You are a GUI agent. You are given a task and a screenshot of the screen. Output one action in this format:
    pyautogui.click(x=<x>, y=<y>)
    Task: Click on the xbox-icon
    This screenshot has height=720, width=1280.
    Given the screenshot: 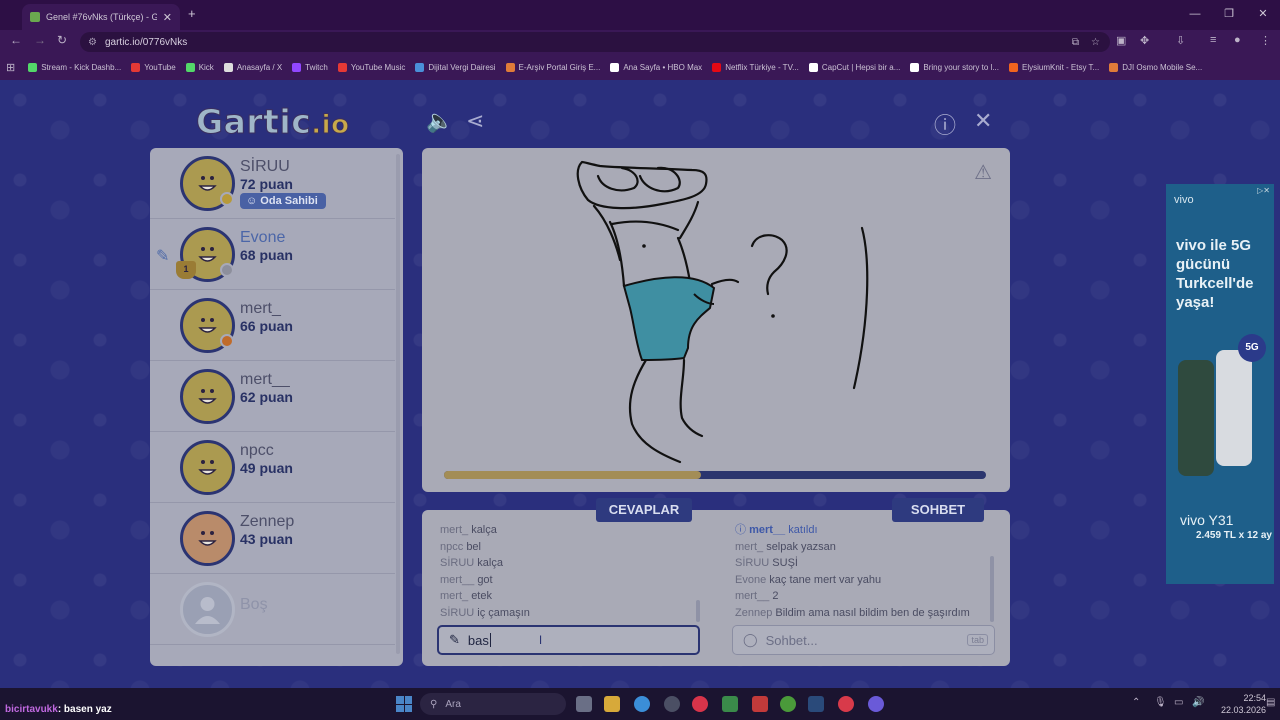 What is the action you would take?
    pyautogui.click(x=788, y=704)
    